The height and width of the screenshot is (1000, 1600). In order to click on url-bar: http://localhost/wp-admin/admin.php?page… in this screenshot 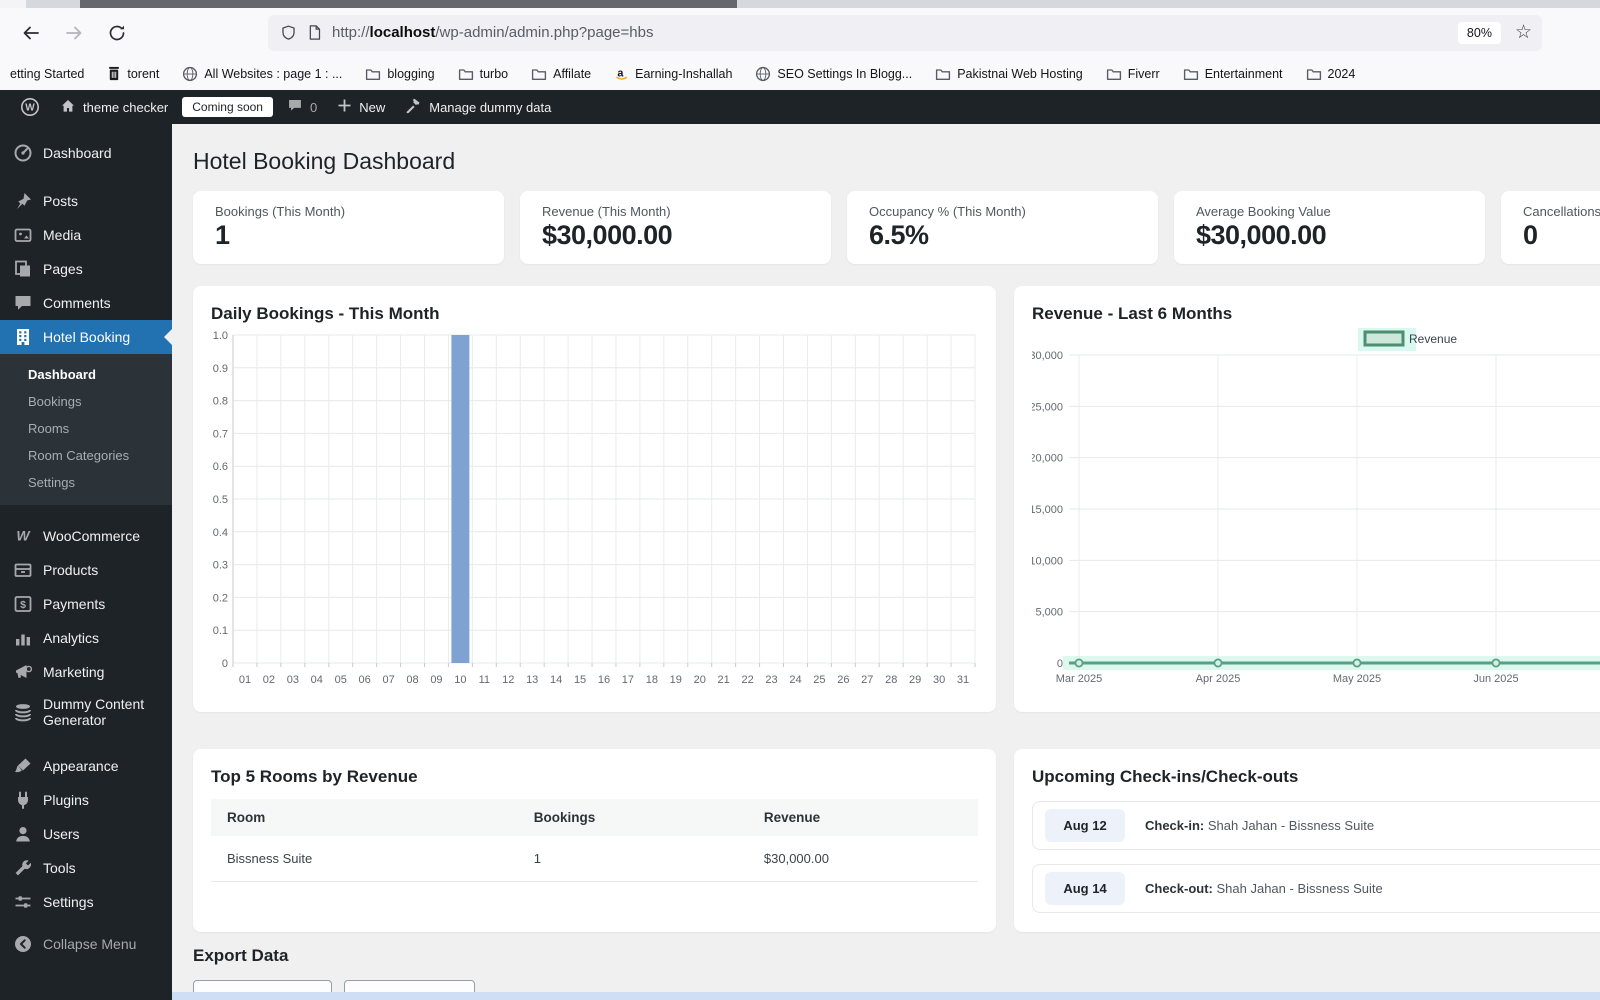, I will do `click(905, 32)`.